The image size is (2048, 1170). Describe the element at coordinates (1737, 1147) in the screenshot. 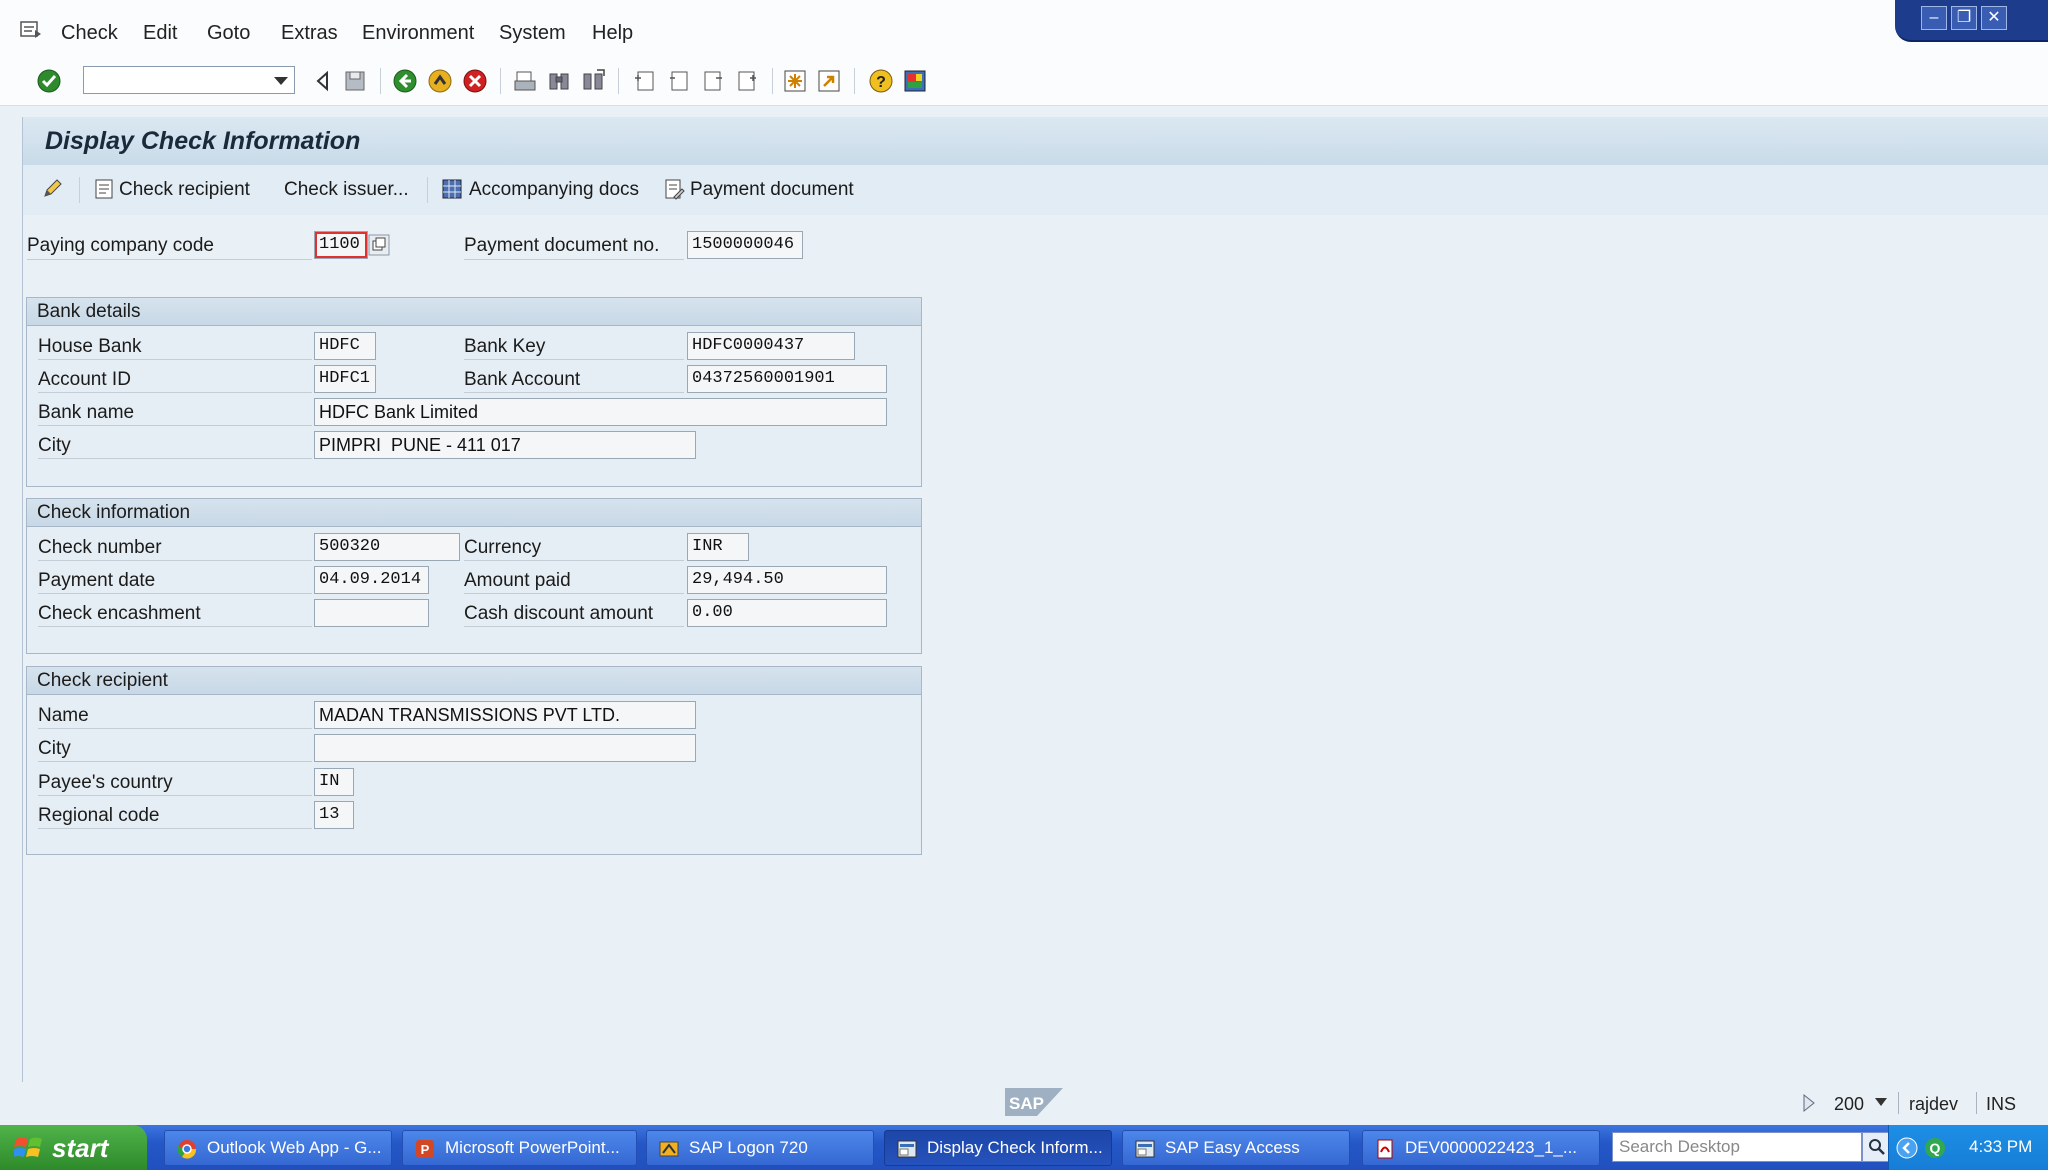

I see `search-desktop-input: Search Desktop` at that location.